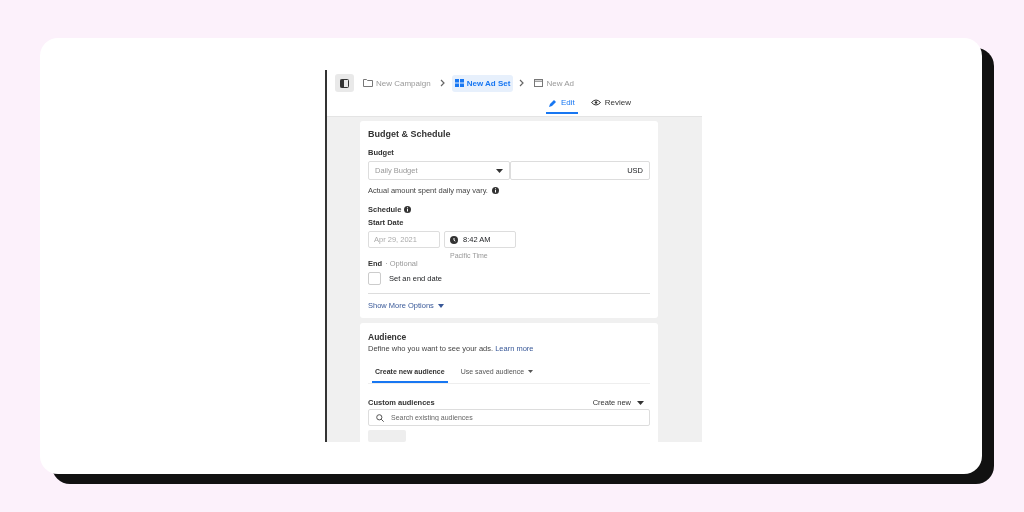  Describe the element at coordinates (595, 102) in the screenshot. I see `eye-icon` at that location.